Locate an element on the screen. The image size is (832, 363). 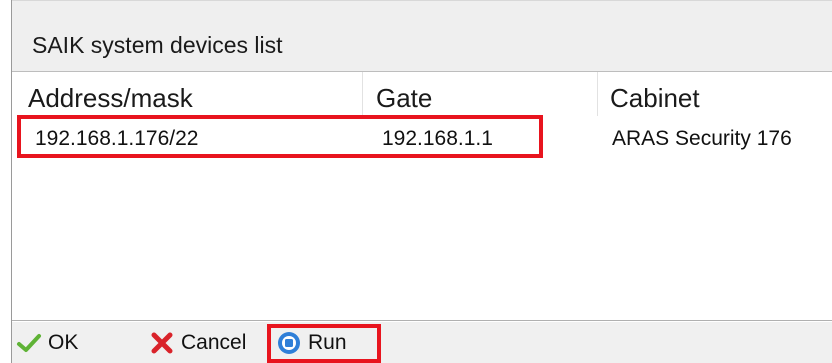
cell-gate: 192.168.1.1 is located at coordinates (437, 138).